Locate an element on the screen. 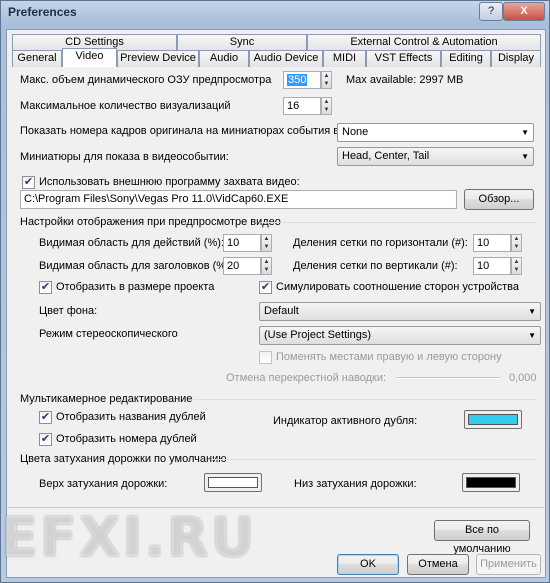 The height and width of the screenshot is (583, 550). fade-top-color-button is located at coordinates (233, 482).